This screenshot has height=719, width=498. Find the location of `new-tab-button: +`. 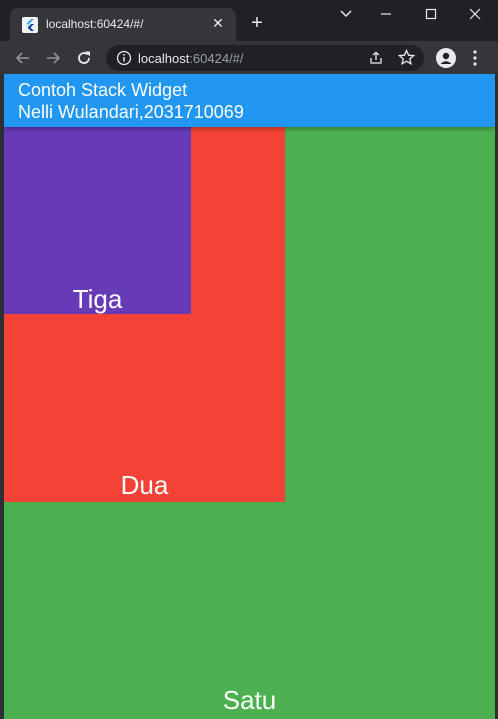

new-tab-button: + is located at coordinates (257, 23).